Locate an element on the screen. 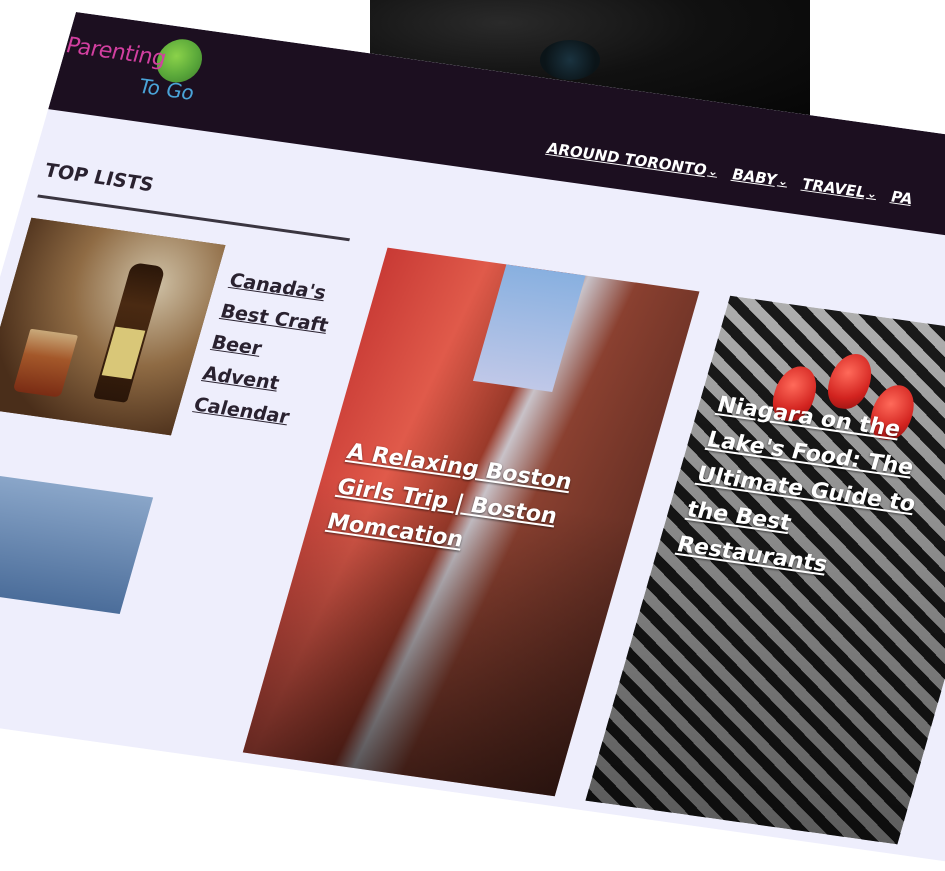 Image resolution: width=945 pixels, height=871 pixels. list-item-title-link: Canada's Best Craft Beer Advent Calendar is located at coordinates (266, 349).